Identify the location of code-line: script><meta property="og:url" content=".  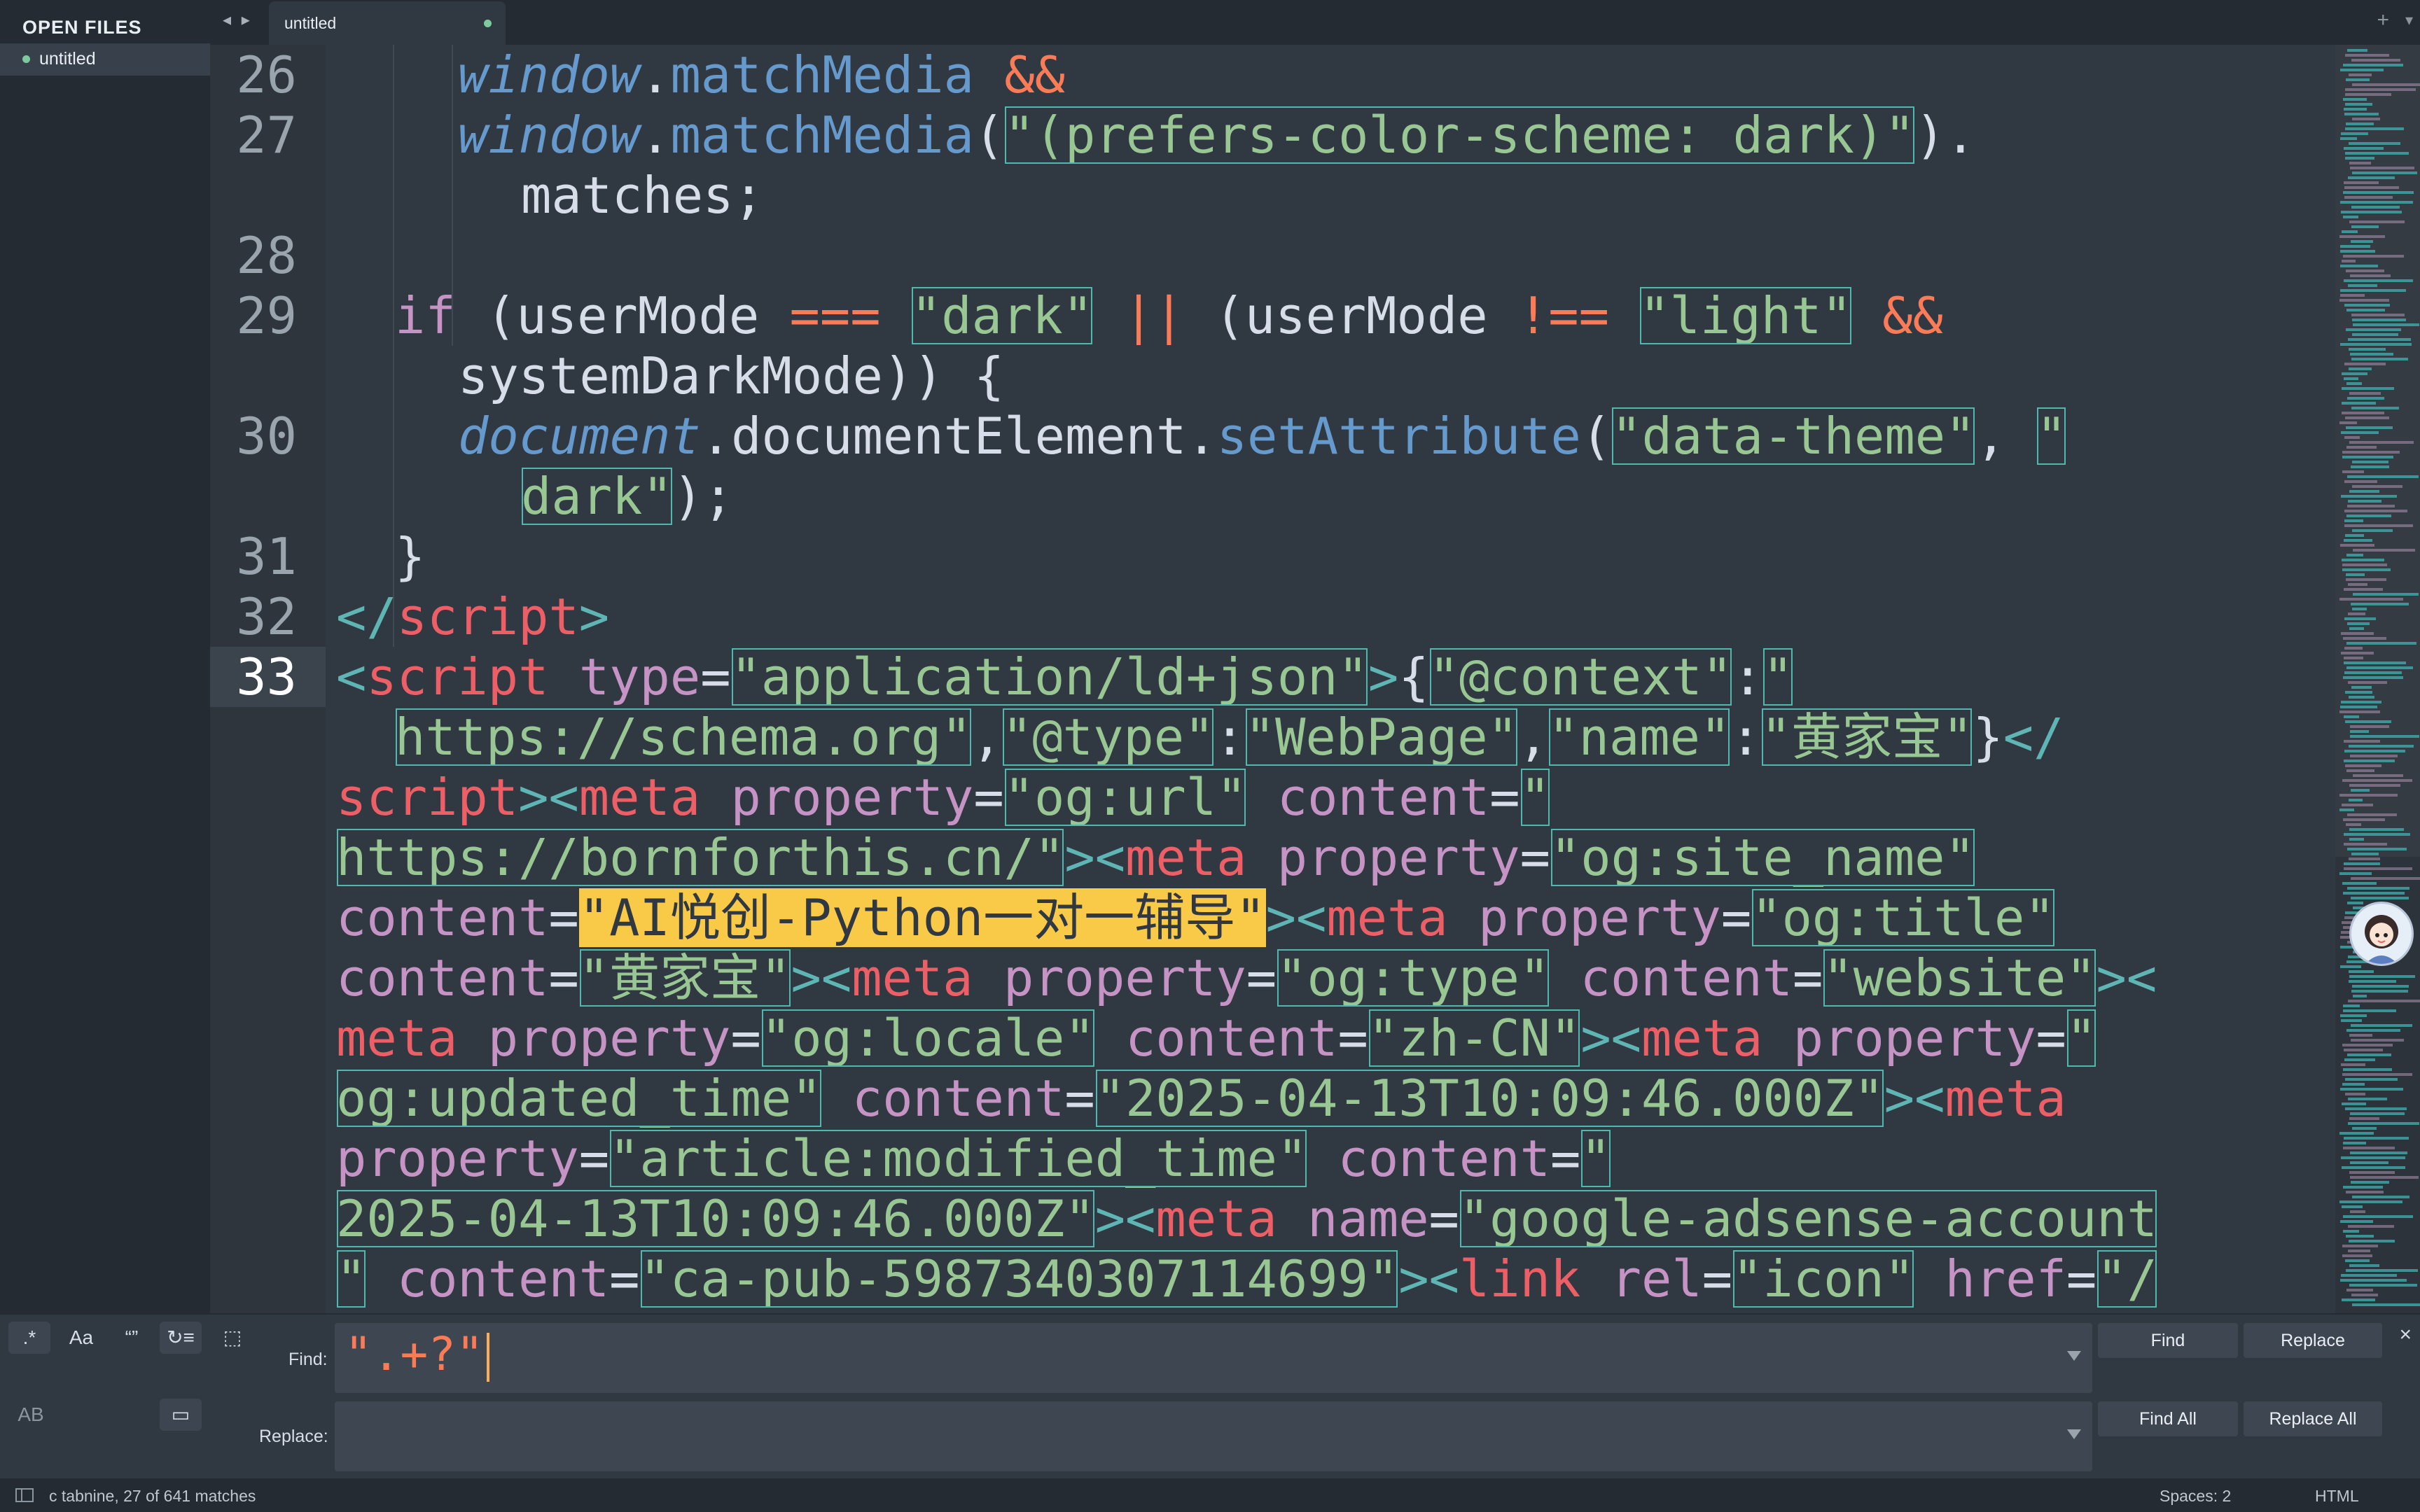
(943, 797).